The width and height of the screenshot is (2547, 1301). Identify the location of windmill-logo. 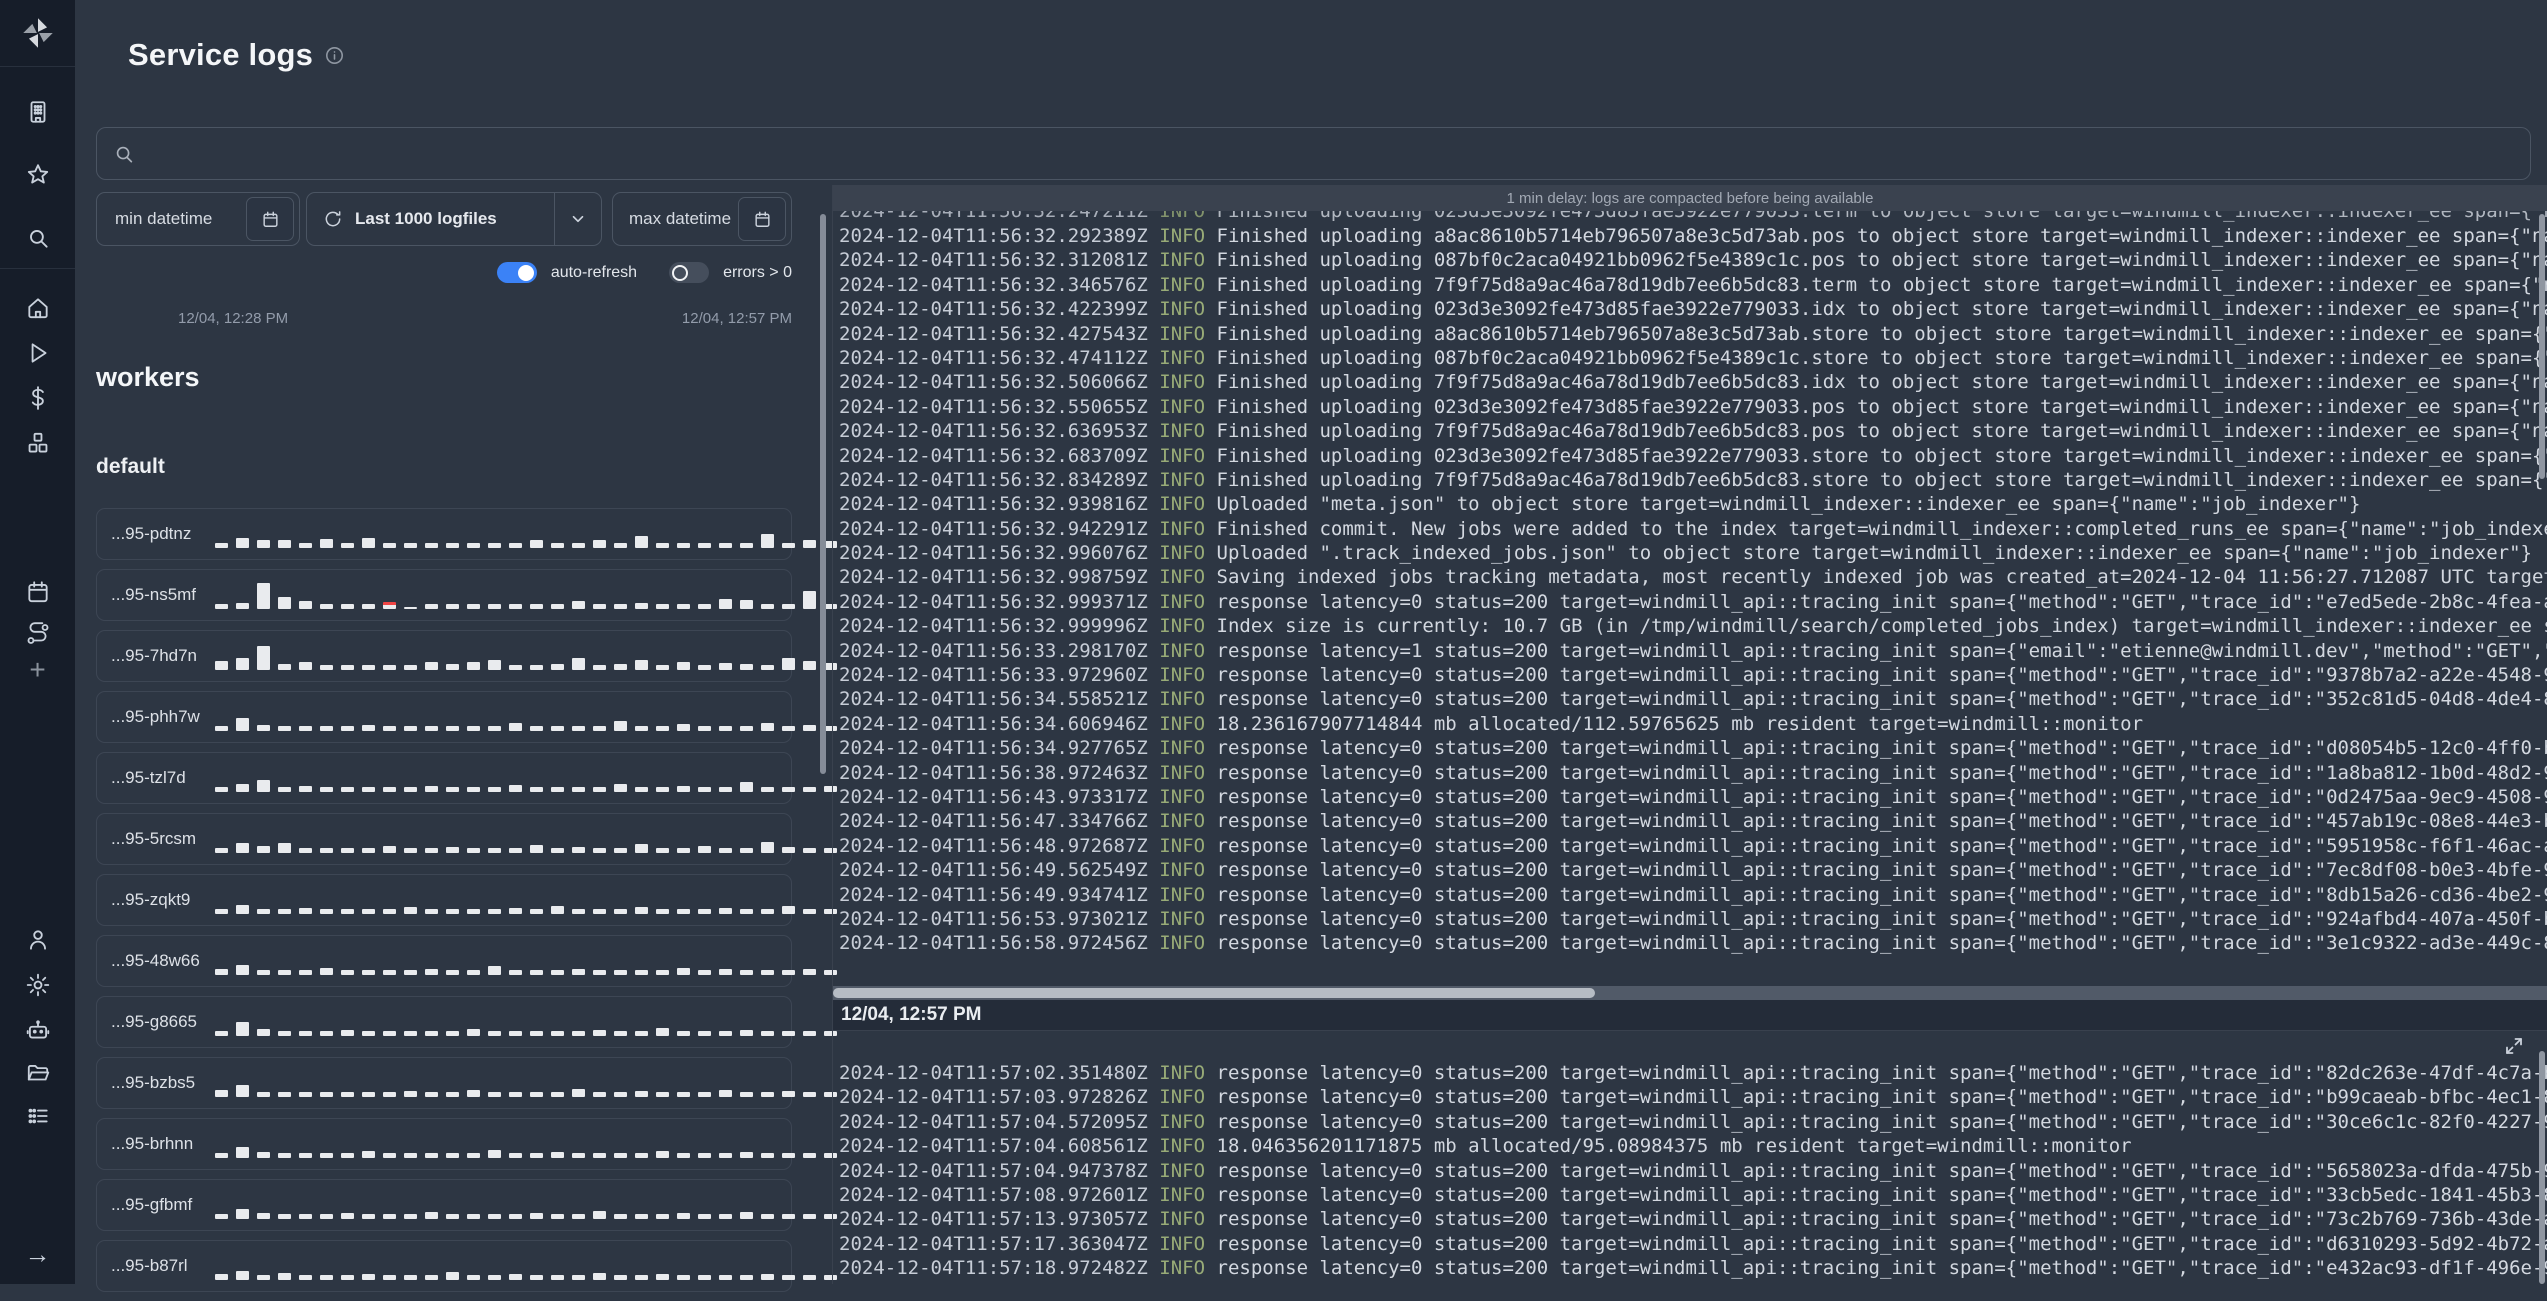
(37, 33).